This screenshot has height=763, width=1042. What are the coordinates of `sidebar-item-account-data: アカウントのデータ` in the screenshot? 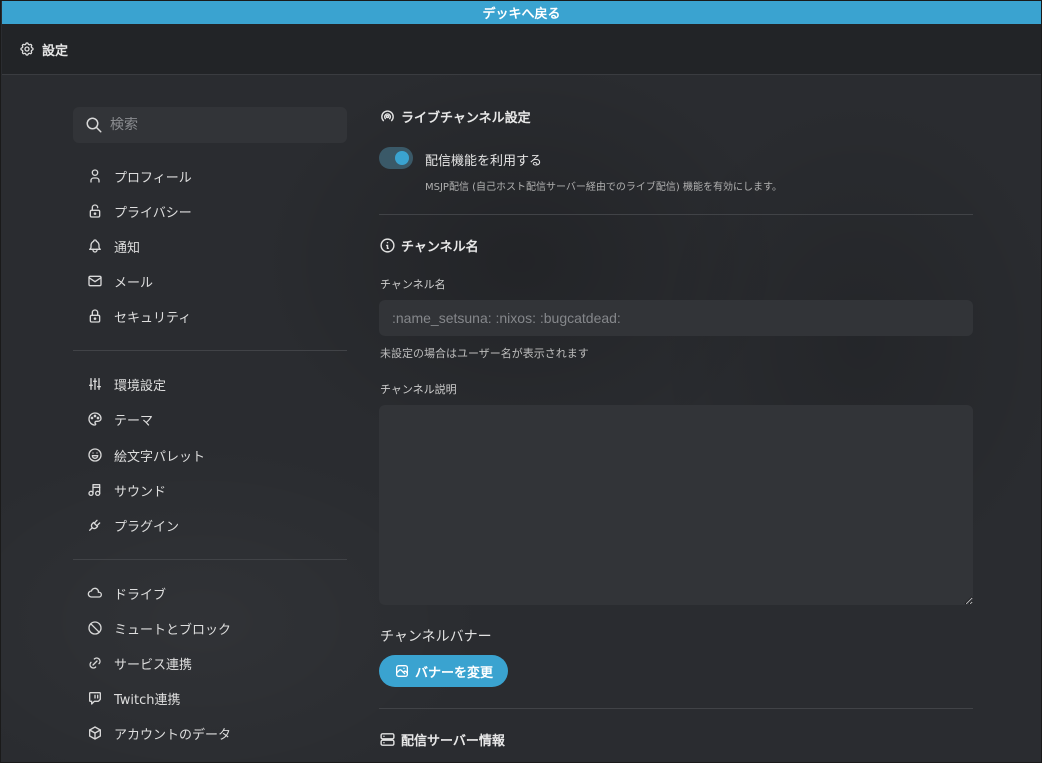 It's located at (159, 733).